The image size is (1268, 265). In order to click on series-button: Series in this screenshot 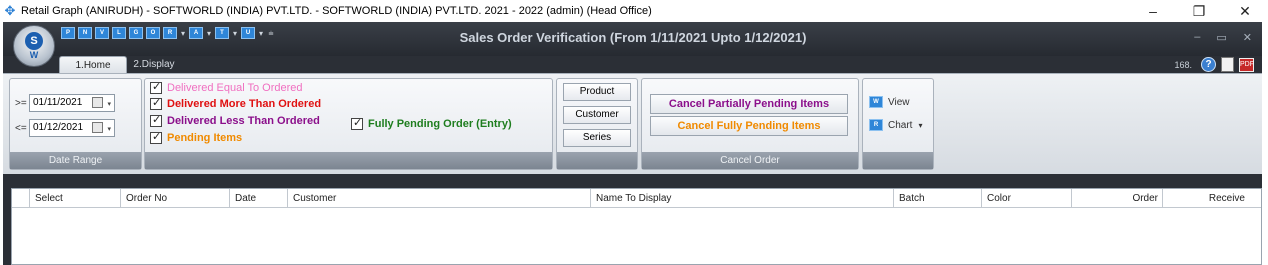, I will do `click(597, 138)`.